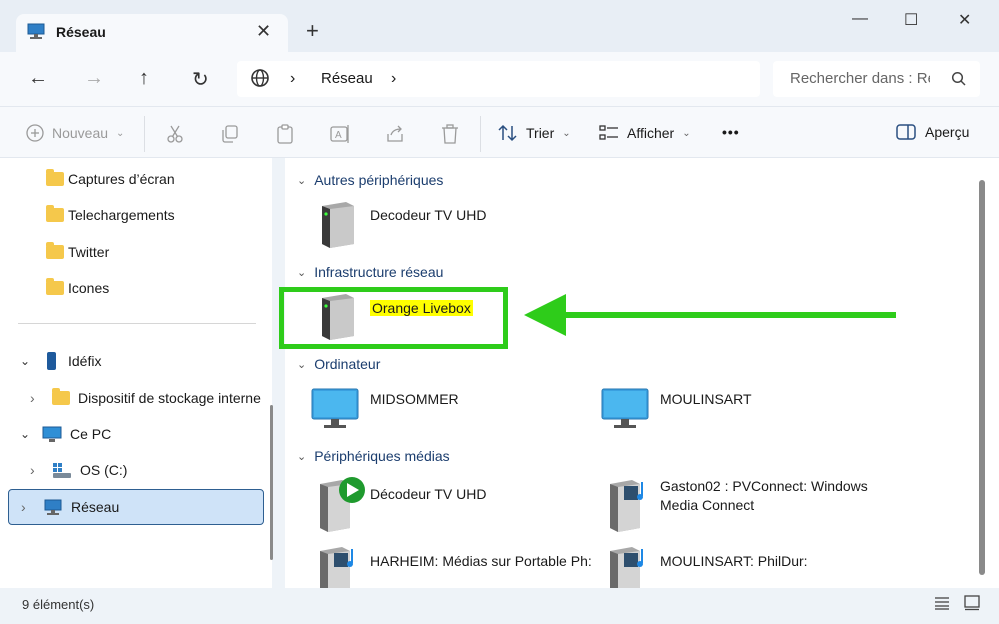 This screenshot has height=624, width=999. What do you see at coordinates (52, 434) in the screenshot?
I see `computer-icon` at bounding box center [52, 434].